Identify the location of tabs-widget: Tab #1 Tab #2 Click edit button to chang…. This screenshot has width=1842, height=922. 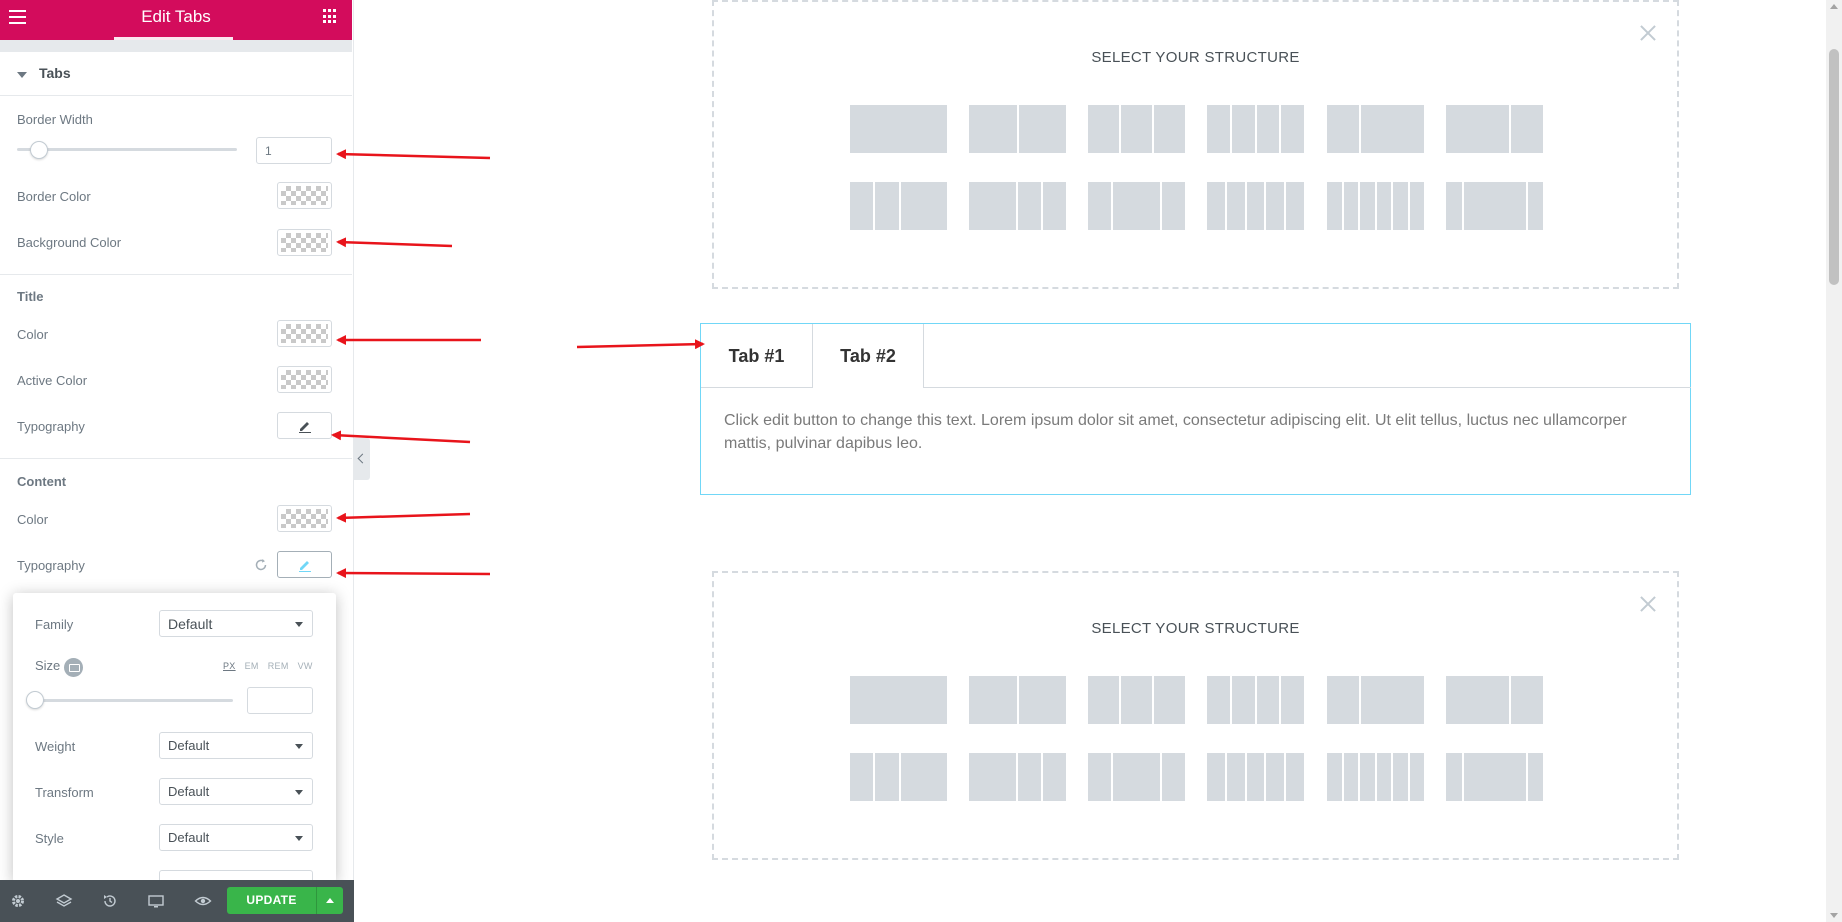
(1195, 409).